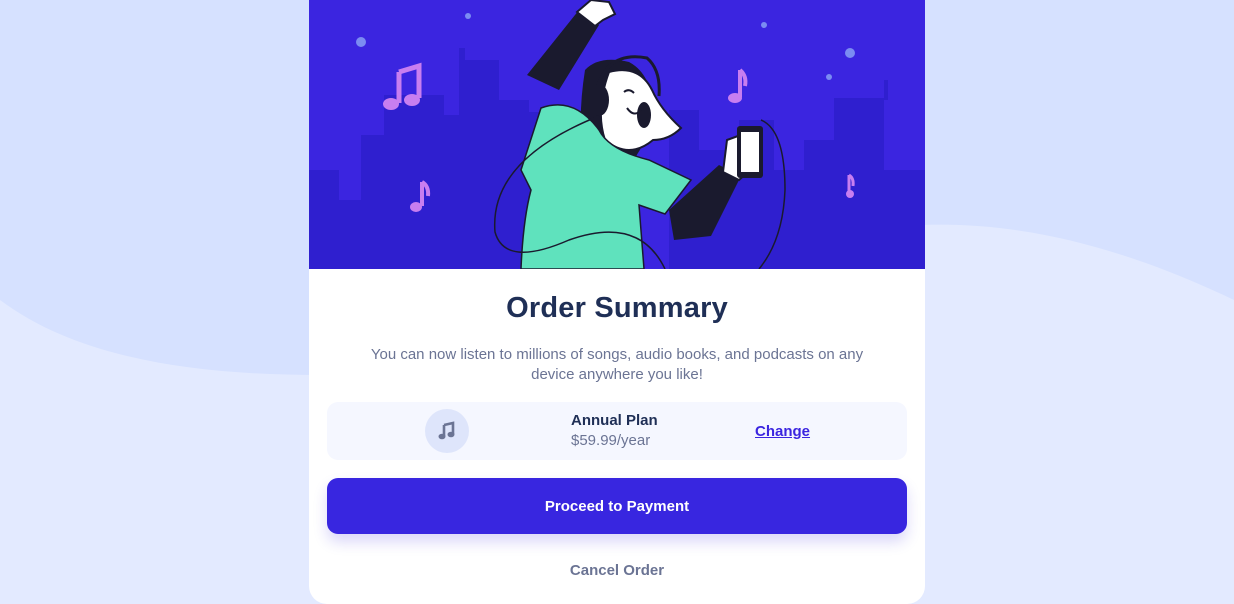  I want to click on proceed-to-payment-button: Proceed to Payment, so click(617, 506).